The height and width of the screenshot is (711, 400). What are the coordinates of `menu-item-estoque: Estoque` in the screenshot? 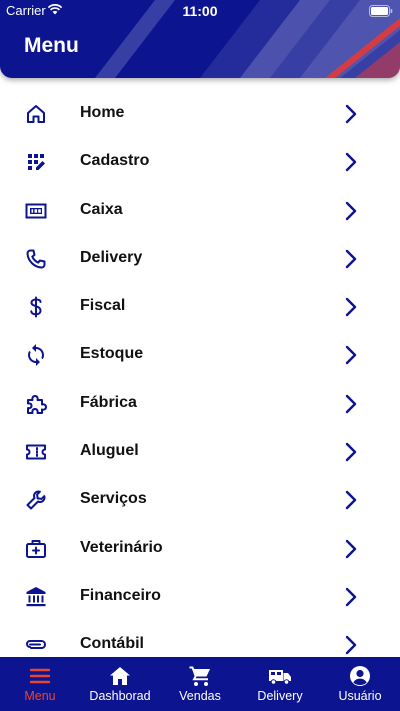 It's located at (200, 355).